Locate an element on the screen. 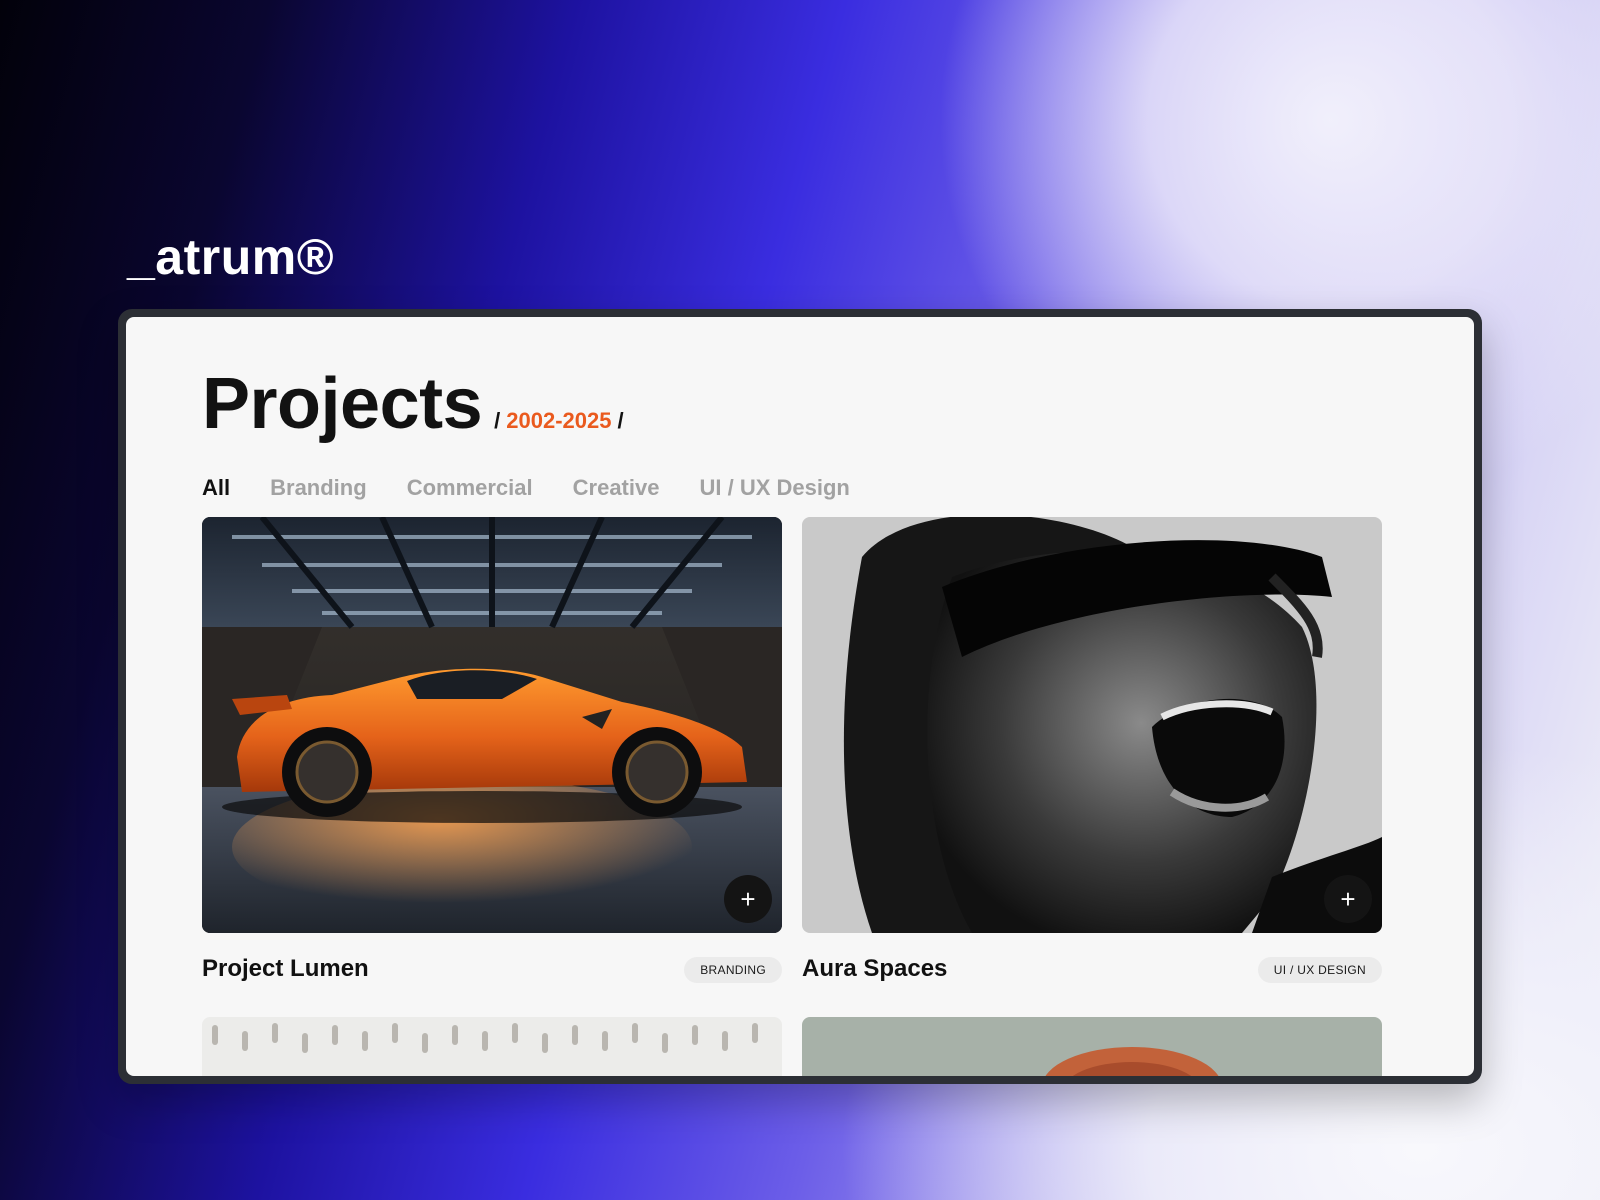  project-image-portrait: + is located at coordinates (1092, 725).